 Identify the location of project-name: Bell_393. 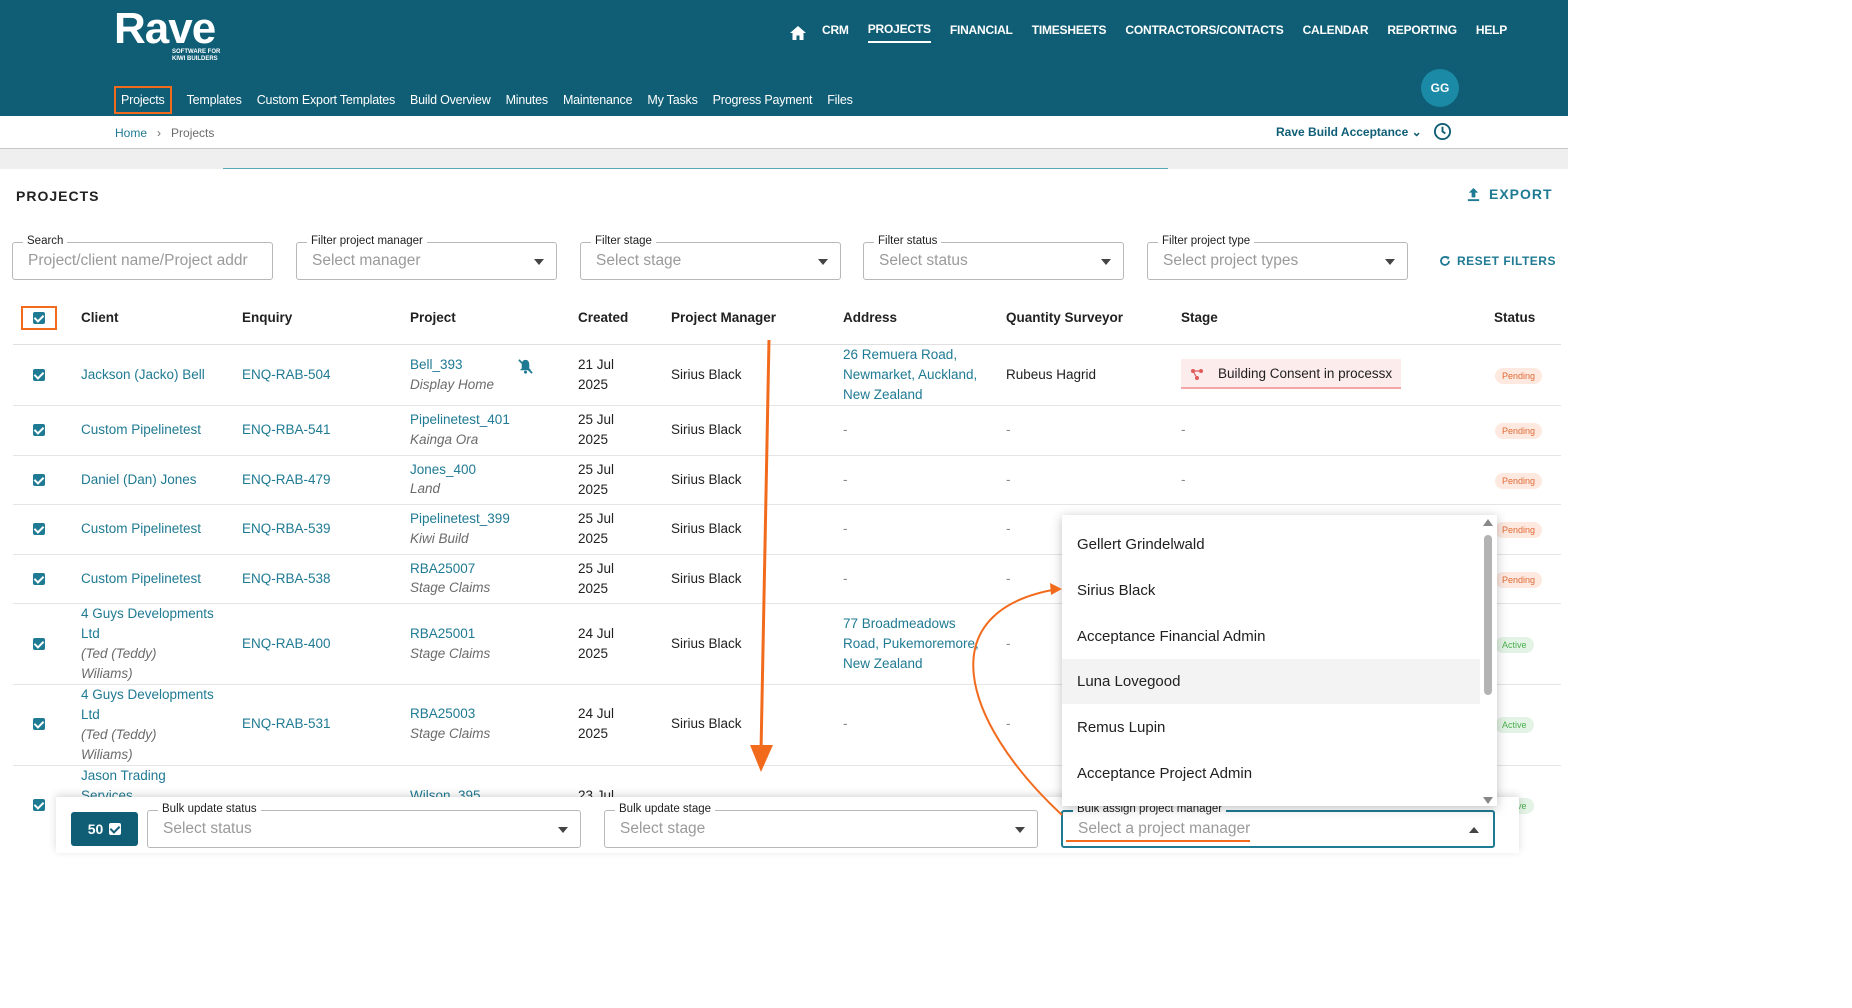
(436, 365).